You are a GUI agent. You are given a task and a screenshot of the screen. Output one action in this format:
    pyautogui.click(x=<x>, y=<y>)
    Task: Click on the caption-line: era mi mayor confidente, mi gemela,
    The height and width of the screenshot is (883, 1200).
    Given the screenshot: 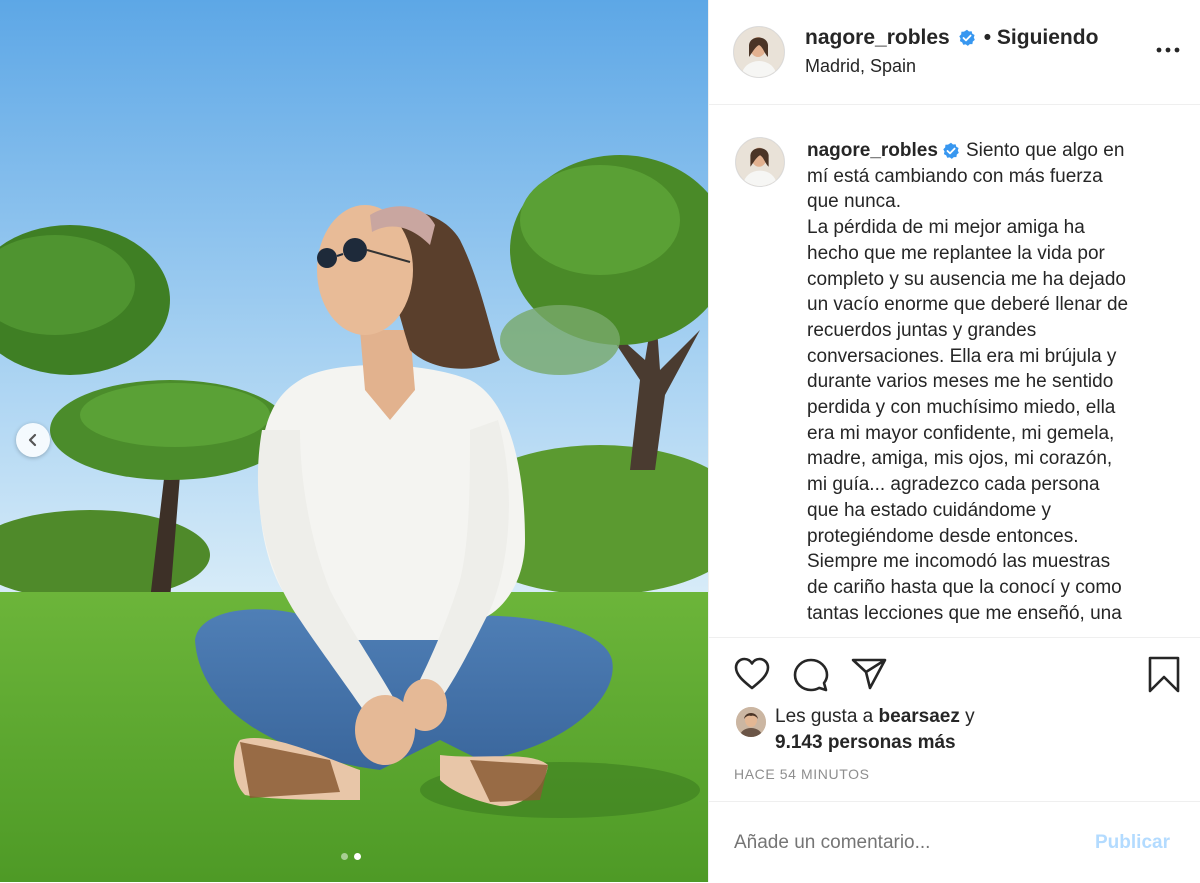 What is the action you would take?
    pyautogui.click(x=961, y=433)
    